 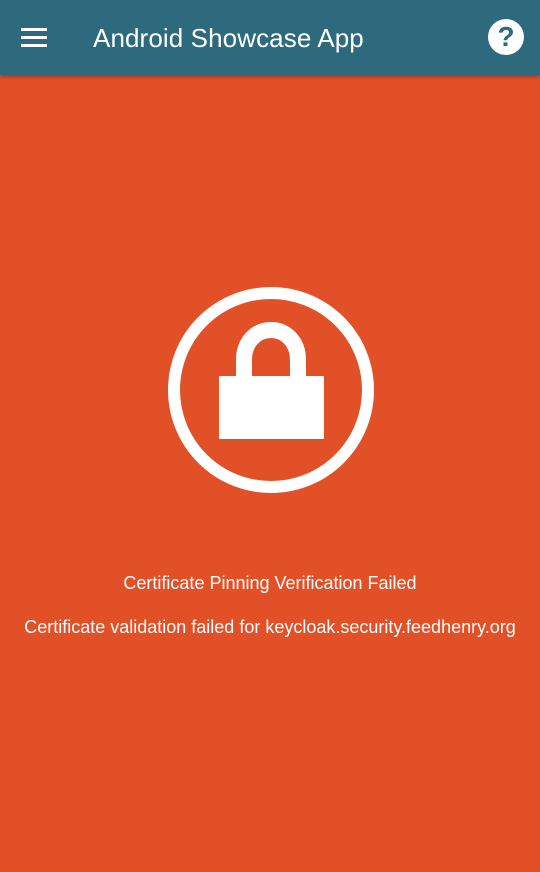 I want to click on app-title: Android Showcase App, so click(x=228, y=38).